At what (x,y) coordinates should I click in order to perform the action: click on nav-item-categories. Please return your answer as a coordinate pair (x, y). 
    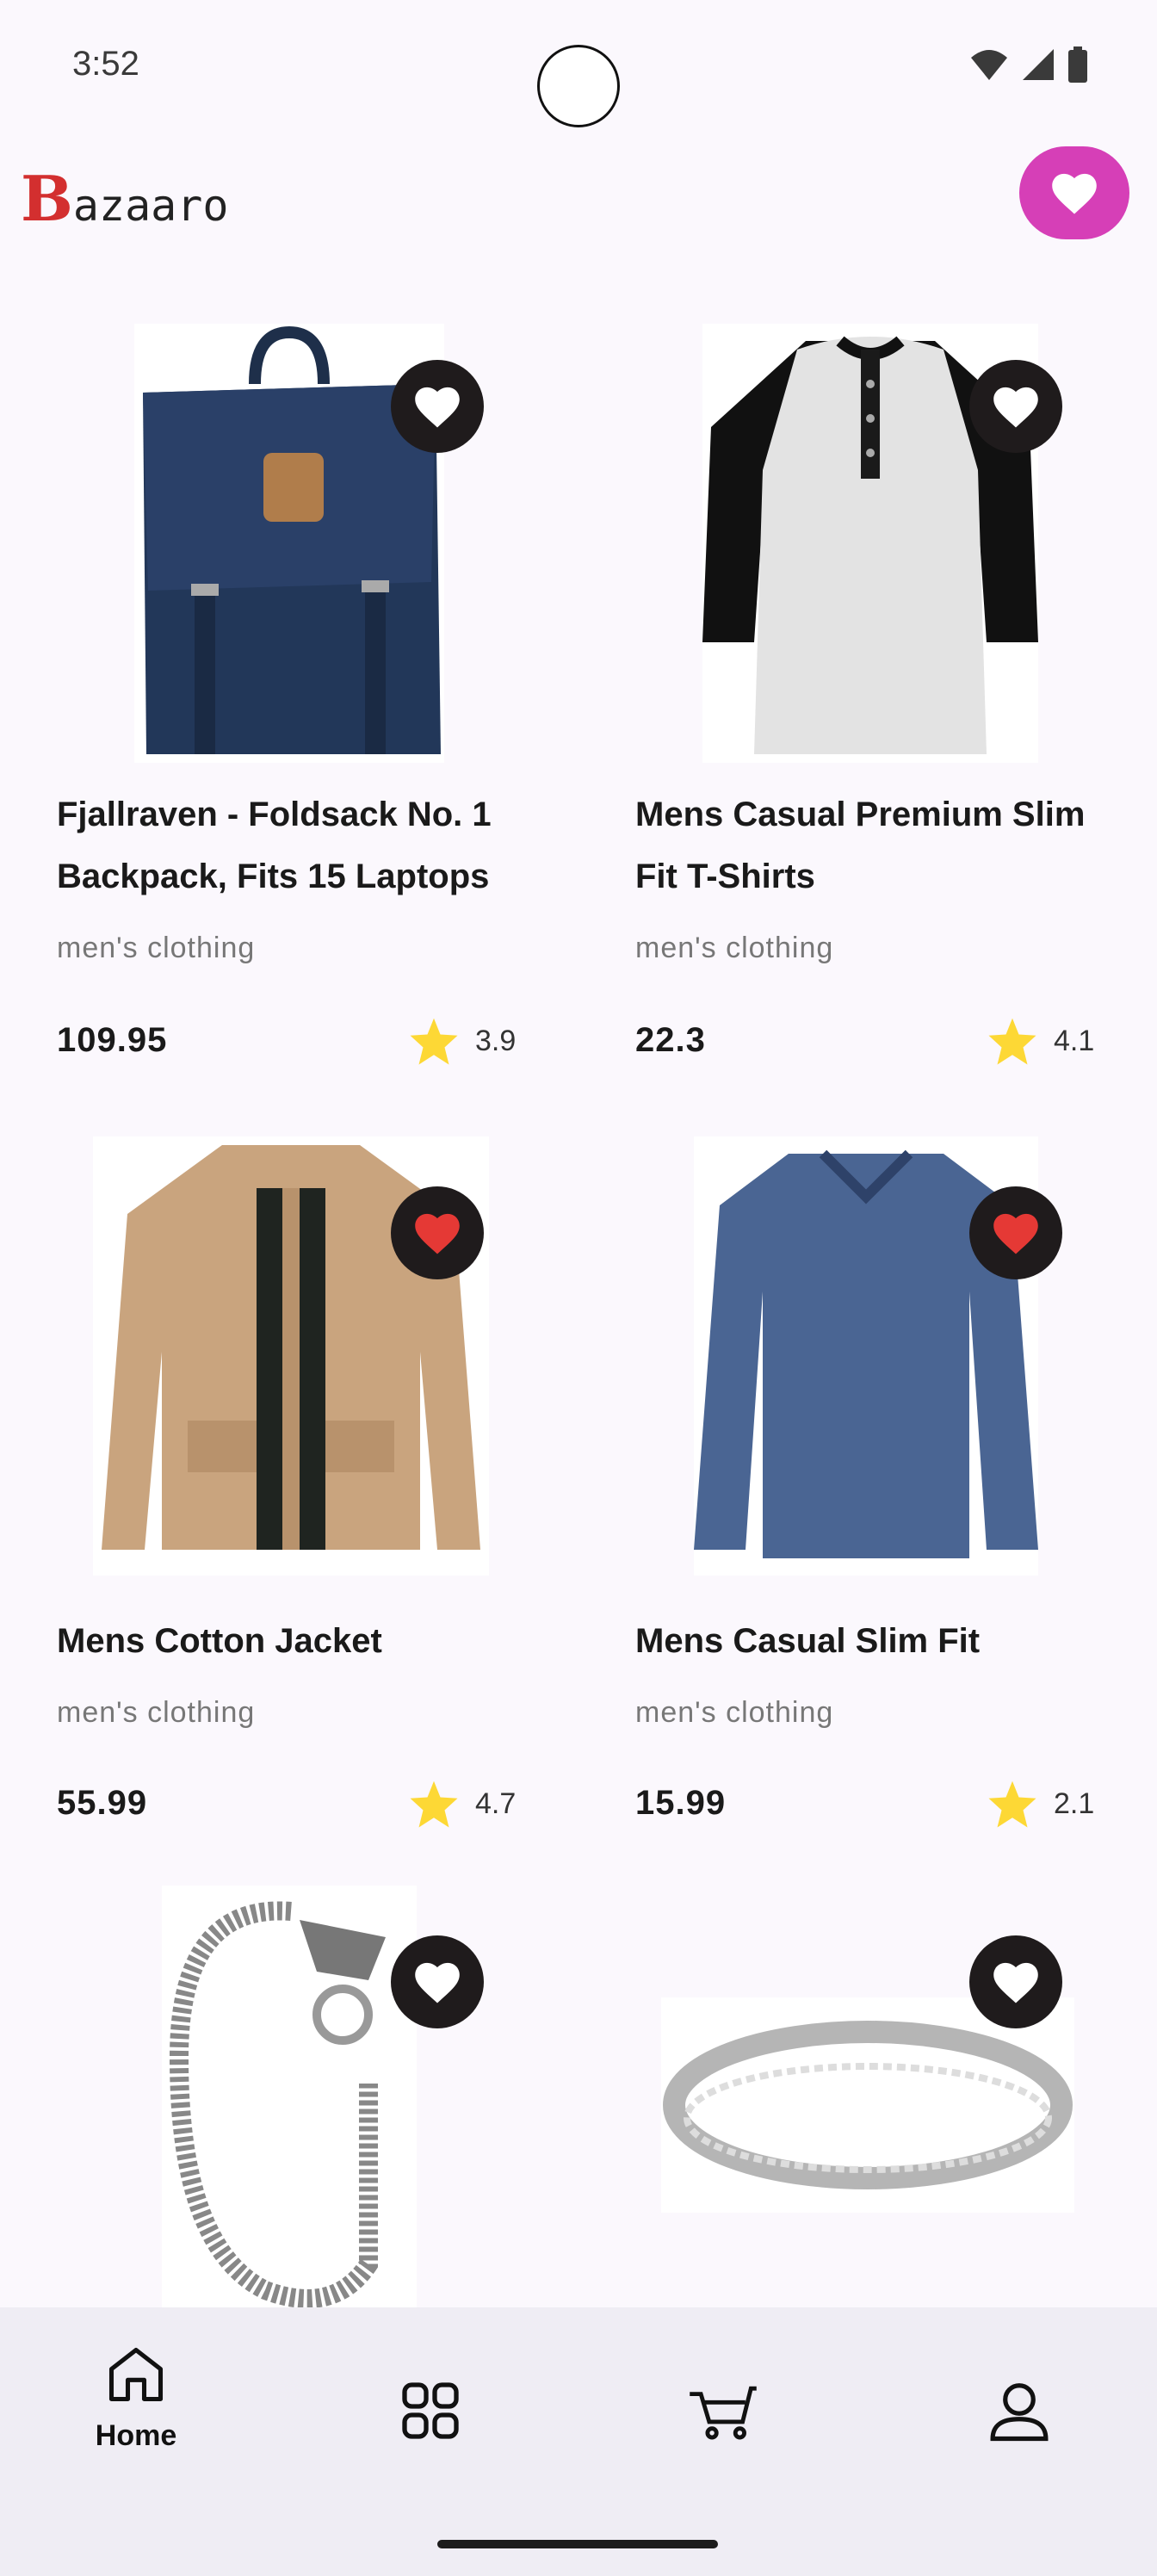
    Looking at the image, I should click on (431, 2410).